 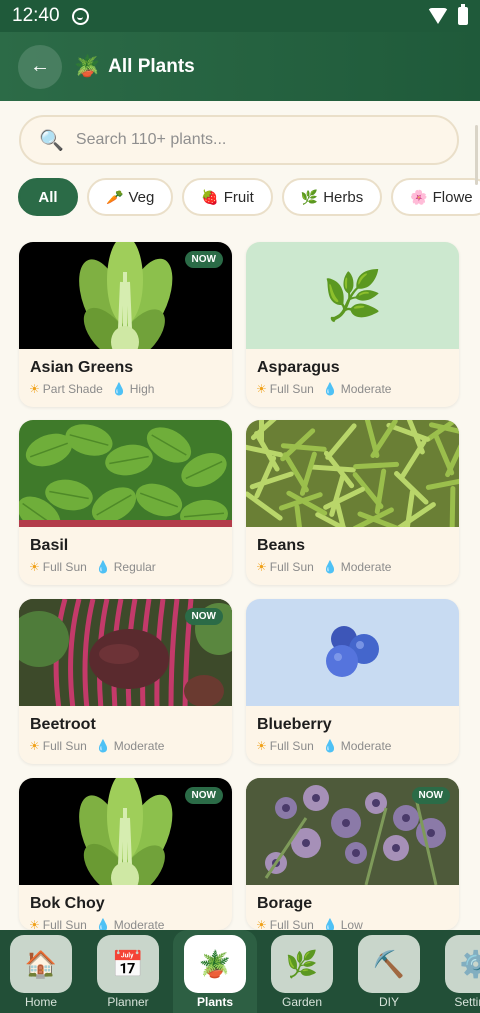 What do you see at coordinates (125, 324) in the screenshot?
I see `plant-card: NOW Asian Greens ☀ Part Shade 💧 High` at bounding box center [125, 324].